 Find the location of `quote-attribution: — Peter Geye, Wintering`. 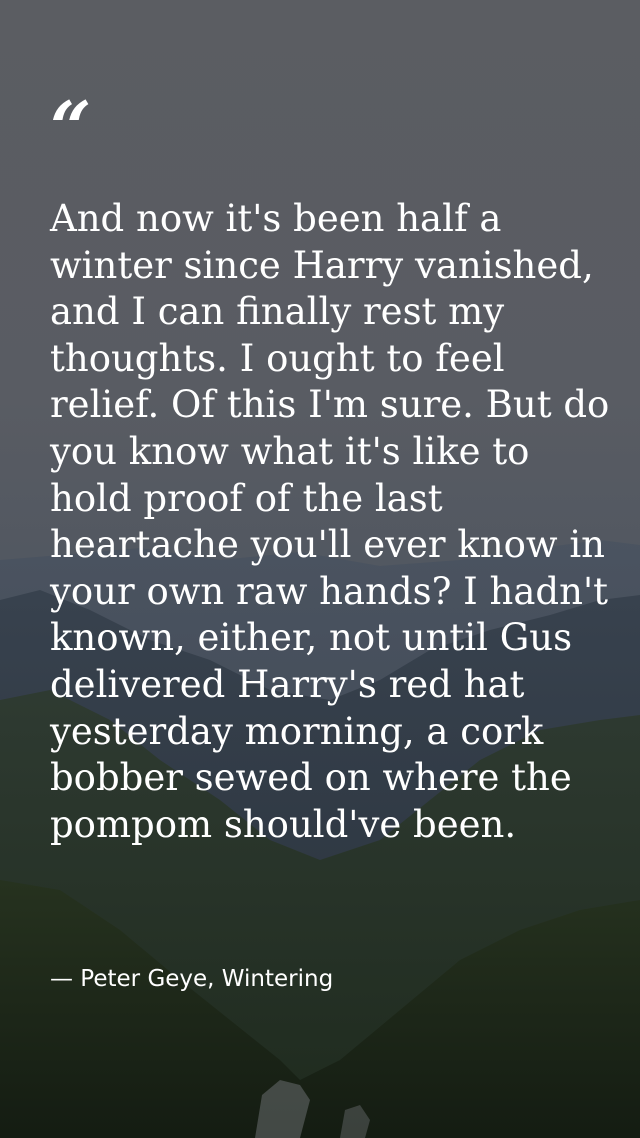

quote-attribution: — Peter Geye, Wintering is located at coordinates (192, 979).